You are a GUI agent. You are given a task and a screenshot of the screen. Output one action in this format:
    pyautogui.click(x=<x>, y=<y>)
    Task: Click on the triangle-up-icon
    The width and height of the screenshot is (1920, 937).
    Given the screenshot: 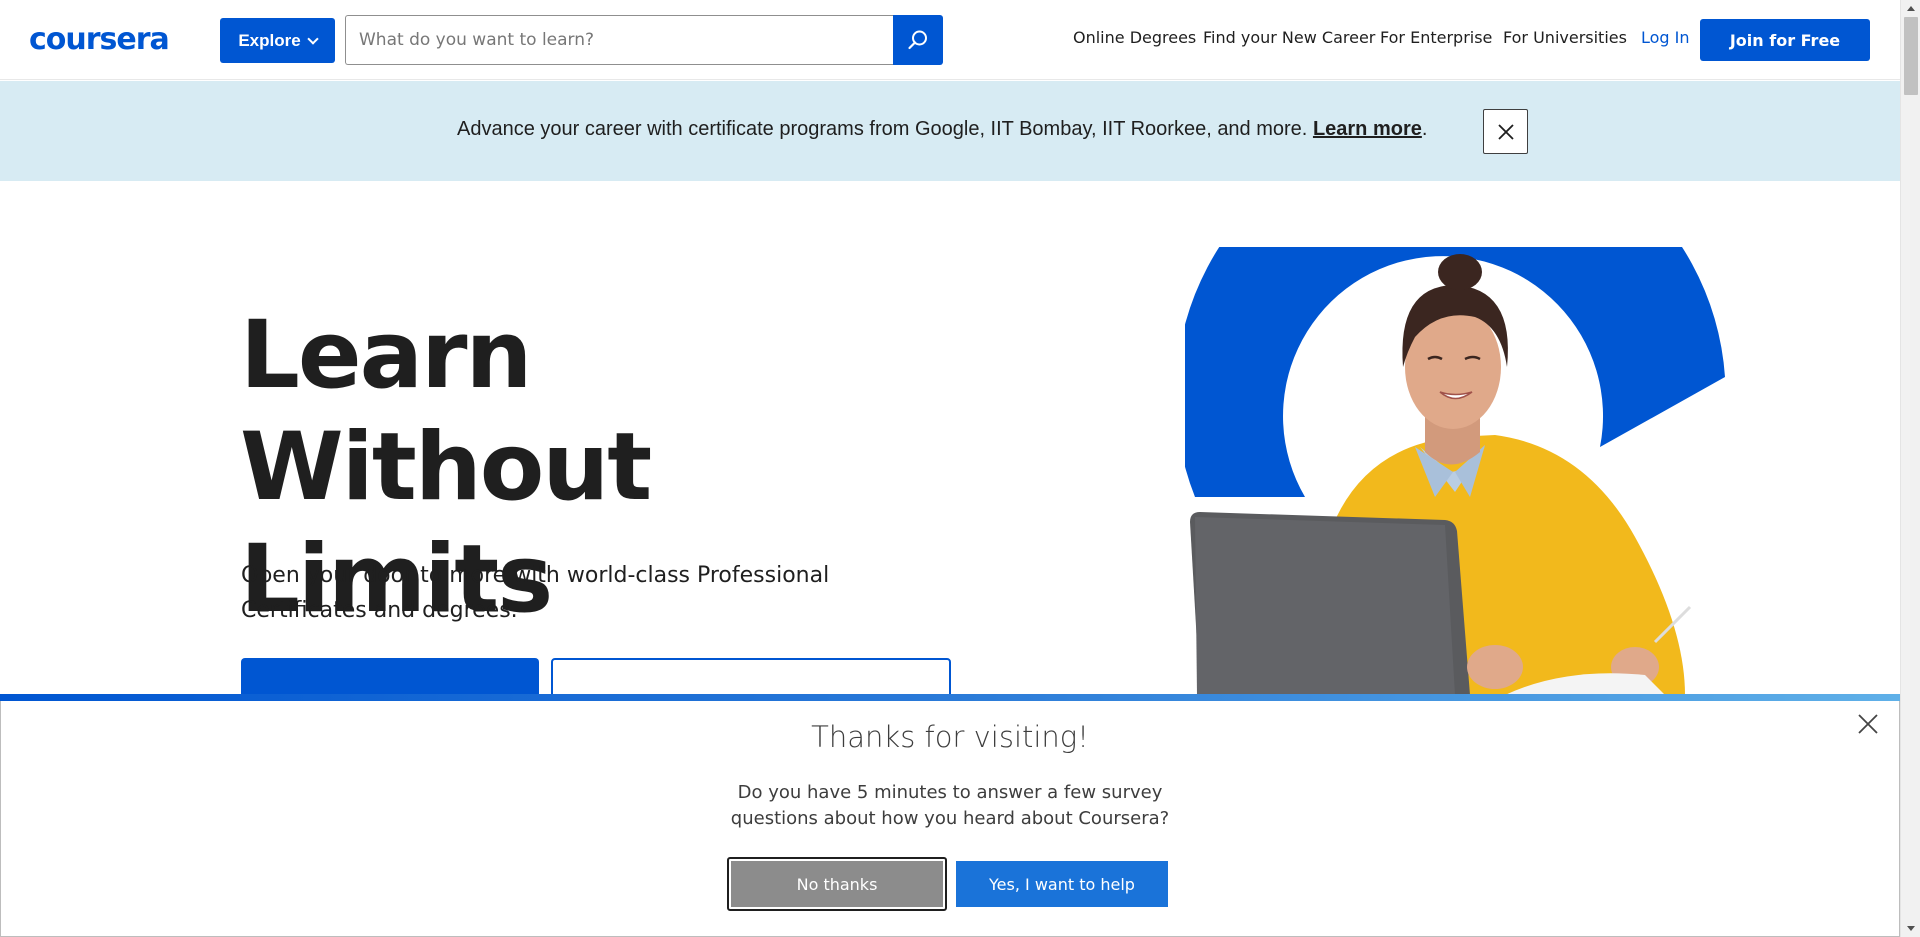 What is the action you would take?
    pyautogui.click(x=1911, y=8)
    